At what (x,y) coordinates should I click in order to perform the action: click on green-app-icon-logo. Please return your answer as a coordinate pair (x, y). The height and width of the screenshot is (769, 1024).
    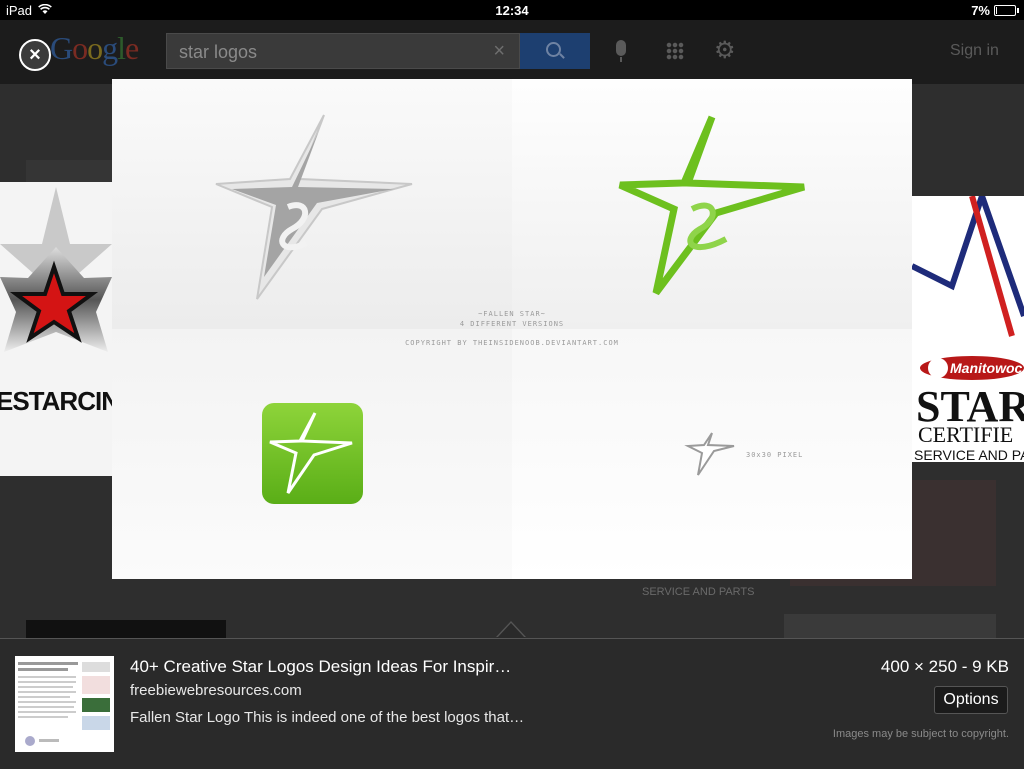
    Looking at the image, I should click on (312, 453).